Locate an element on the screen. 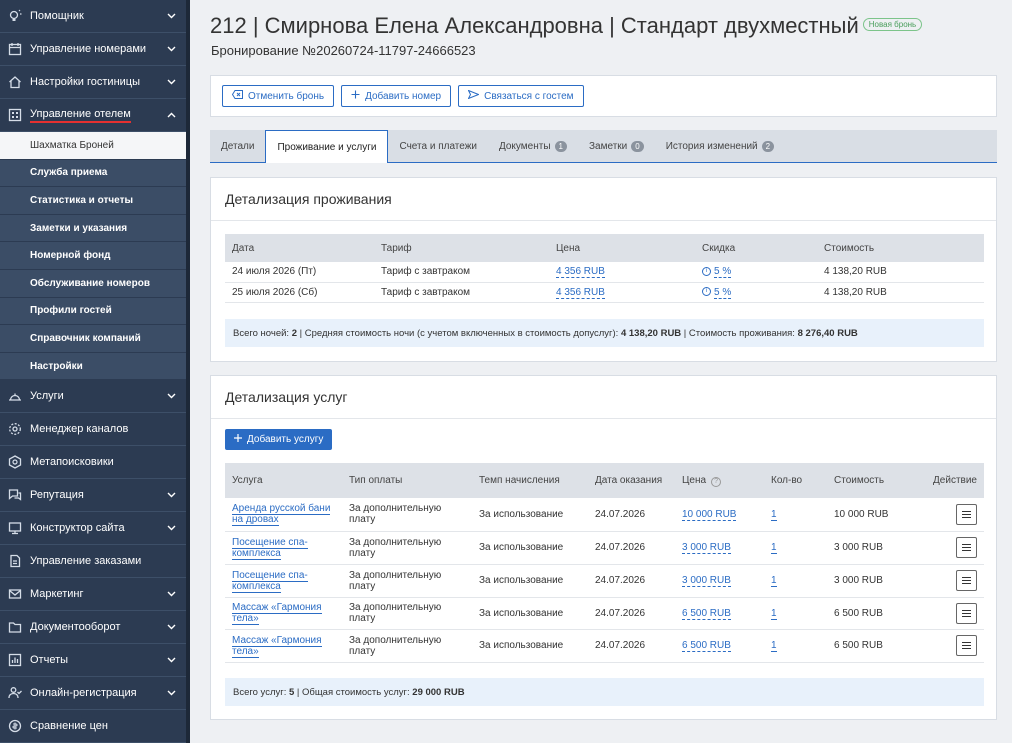 This screenshot has height=743, width=1012. tab-details: Детали is located at coordinates (237, 146).